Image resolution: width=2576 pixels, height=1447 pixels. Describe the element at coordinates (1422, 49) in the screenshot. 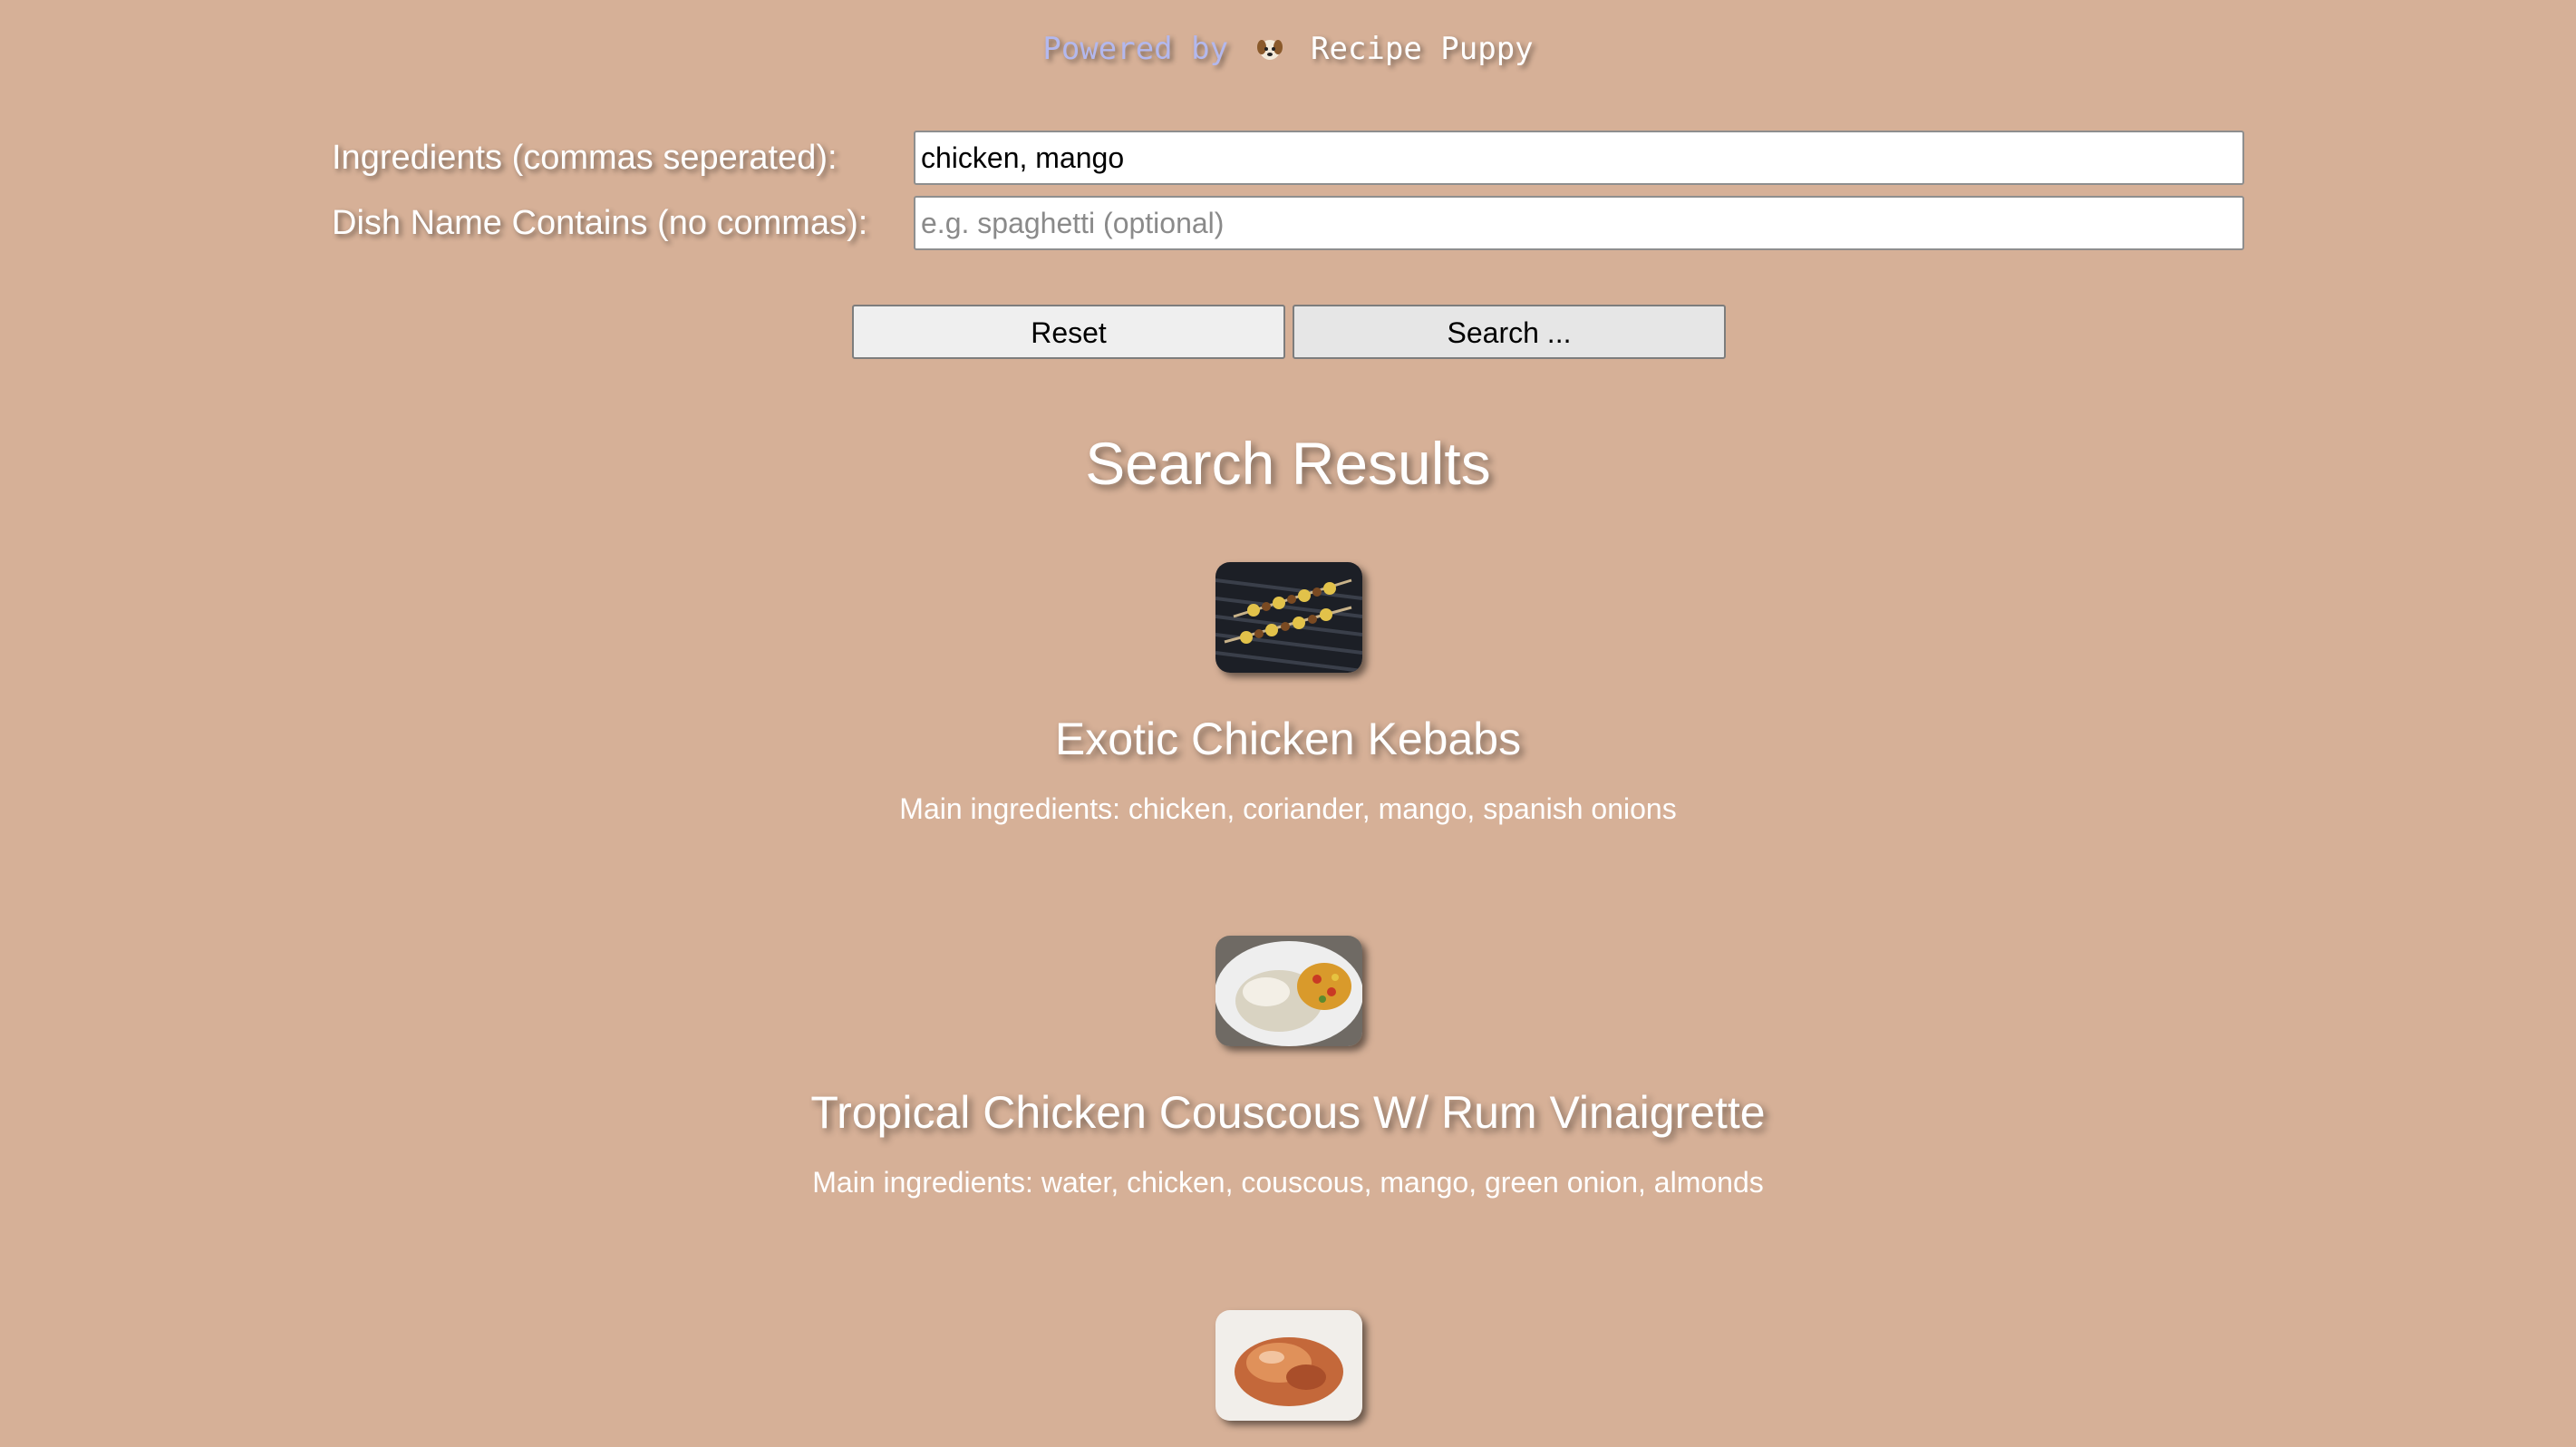

I see `recipe-puppy-link: Recipe Puppy` at that location.